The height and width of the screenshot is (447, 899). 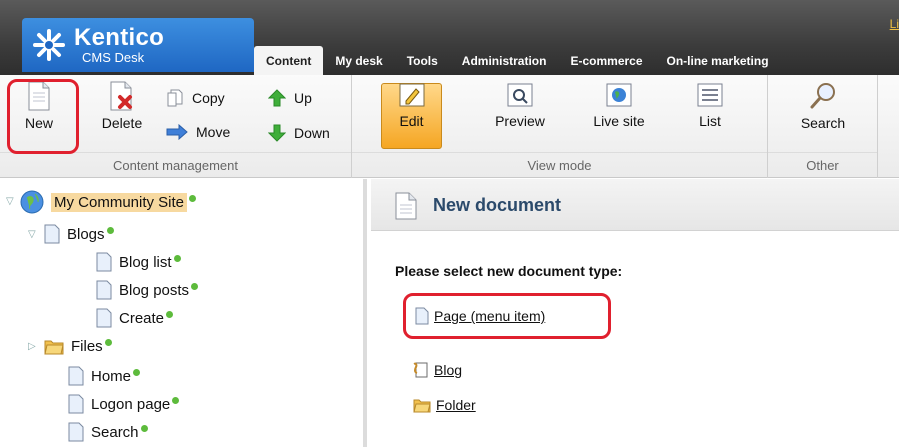 What do you see at coordinates (115, 432) in the screenshot?
I see `tree-node-label: Search` at bounding box center [115, 432].